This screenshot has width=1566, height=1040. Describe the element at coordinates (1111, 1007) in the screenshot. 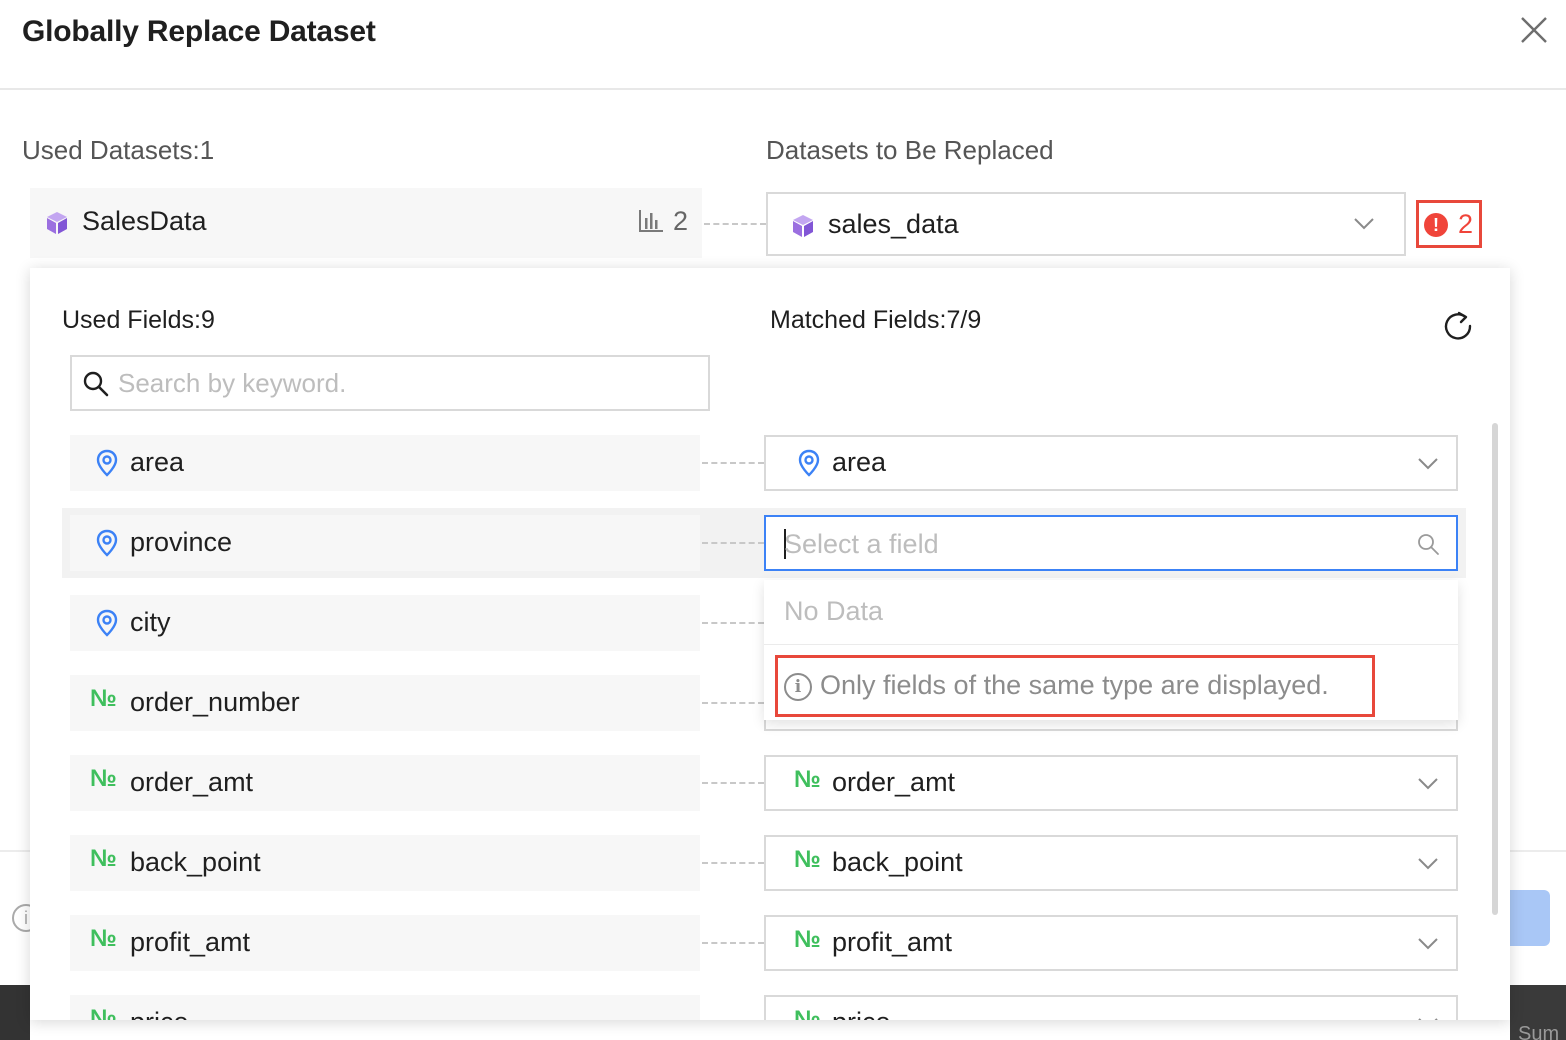

I see `matched-field-select-price: № price` at that location.